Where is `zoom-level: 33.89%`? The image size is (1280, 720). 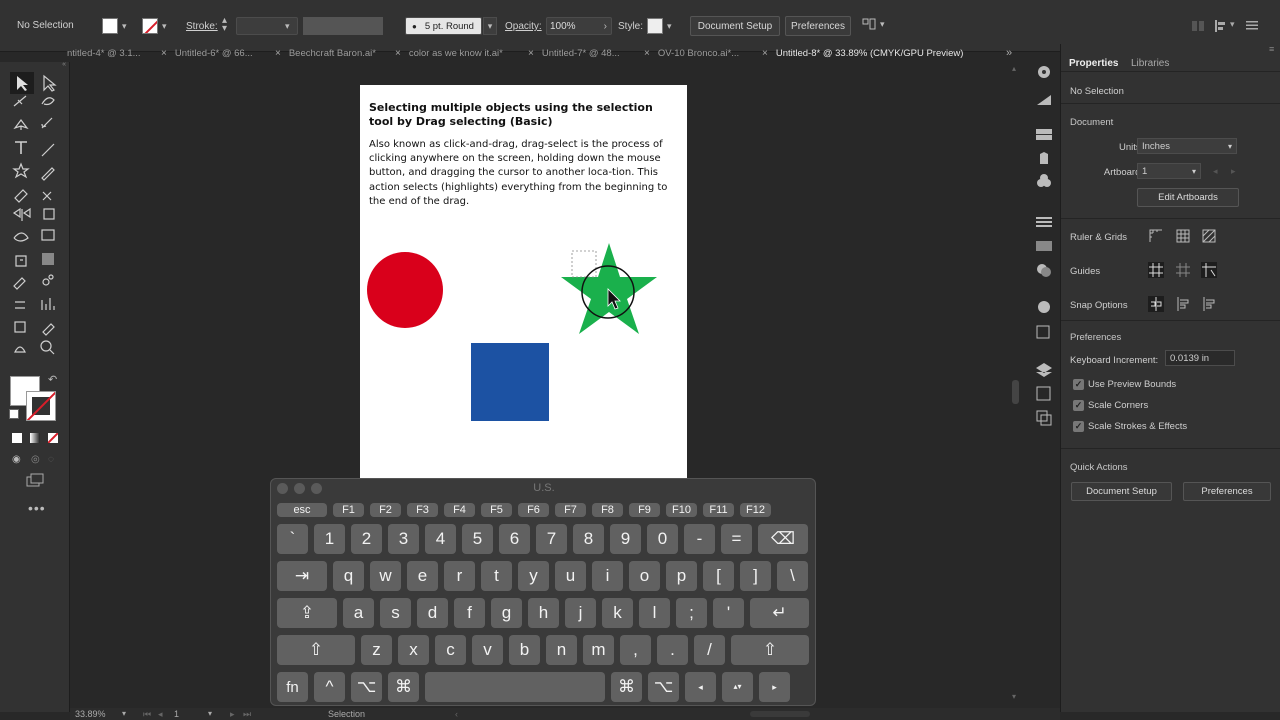 zoom-level: 33.89% is located at coordinates (90, 714).